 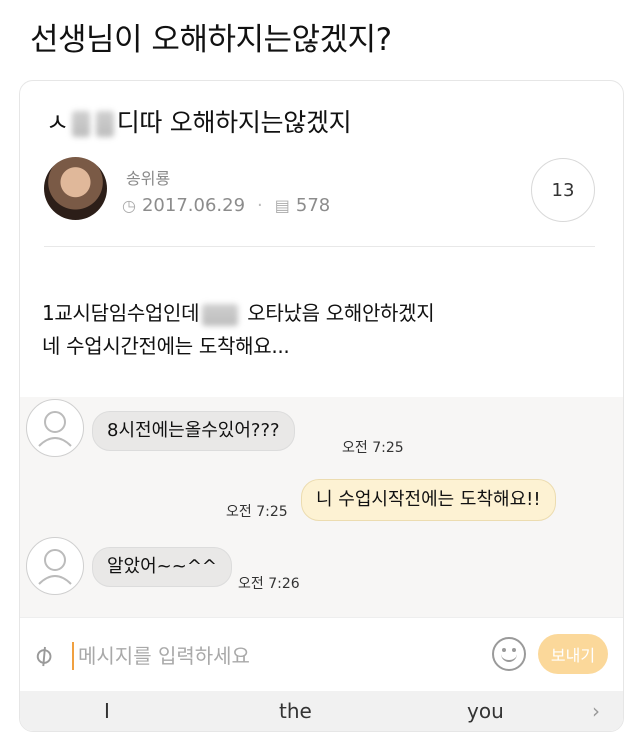 I want to click on suggestion-3: you, so click(x=485, y=711).